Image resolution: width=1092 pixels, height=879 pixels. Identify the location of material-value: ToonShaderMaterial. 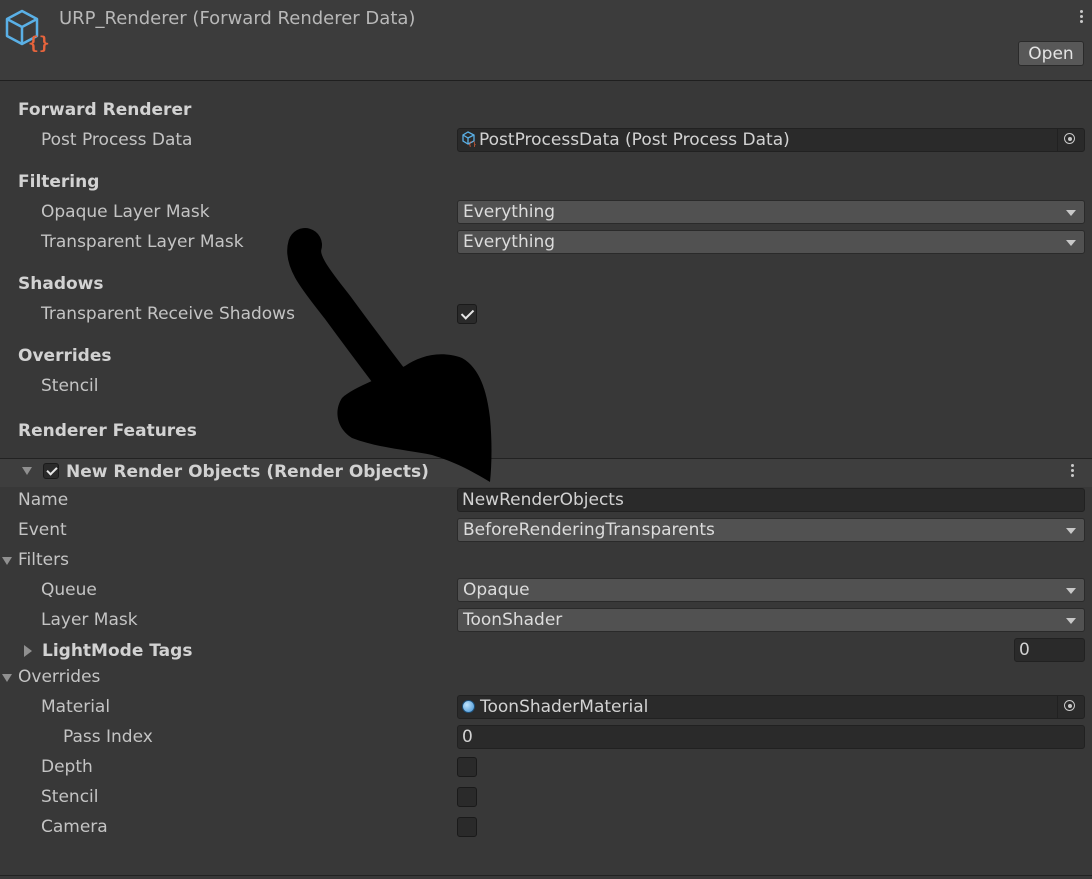
(564, 707).